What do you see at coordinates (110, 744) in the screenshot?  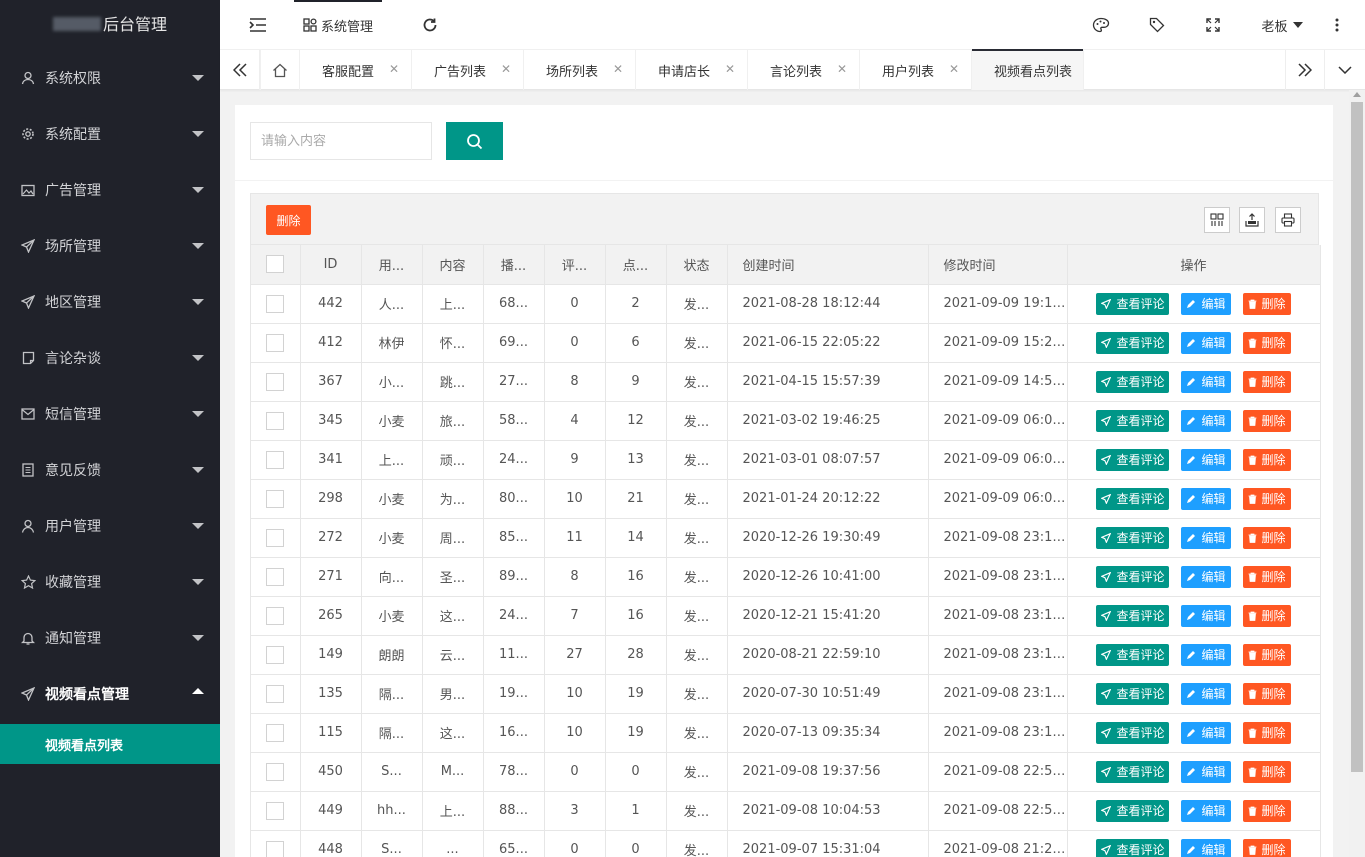 I see `sidebar-subitem-video-list: 视频看点列表` at bounding box center [110, 744].